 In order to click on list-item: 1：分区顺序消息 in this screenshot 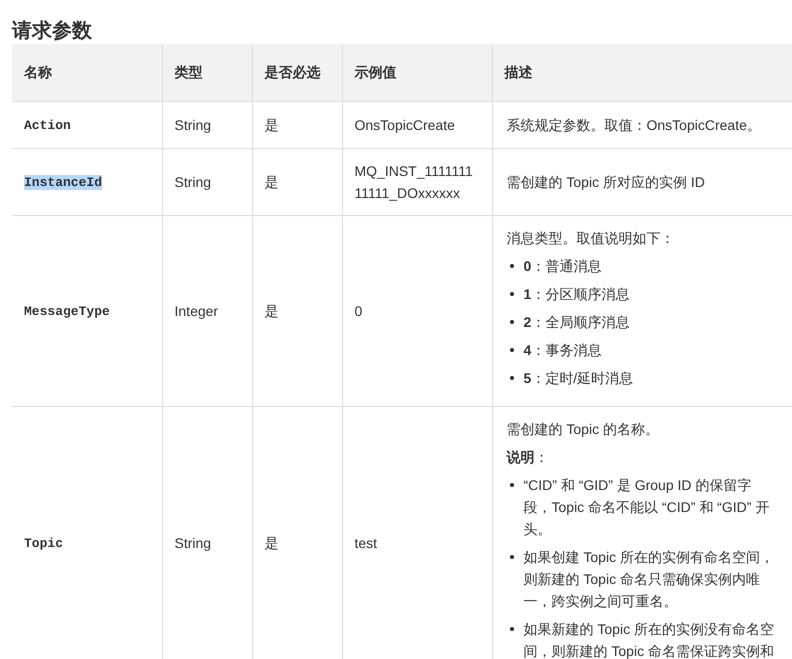, I will do `click(577, 294)`.